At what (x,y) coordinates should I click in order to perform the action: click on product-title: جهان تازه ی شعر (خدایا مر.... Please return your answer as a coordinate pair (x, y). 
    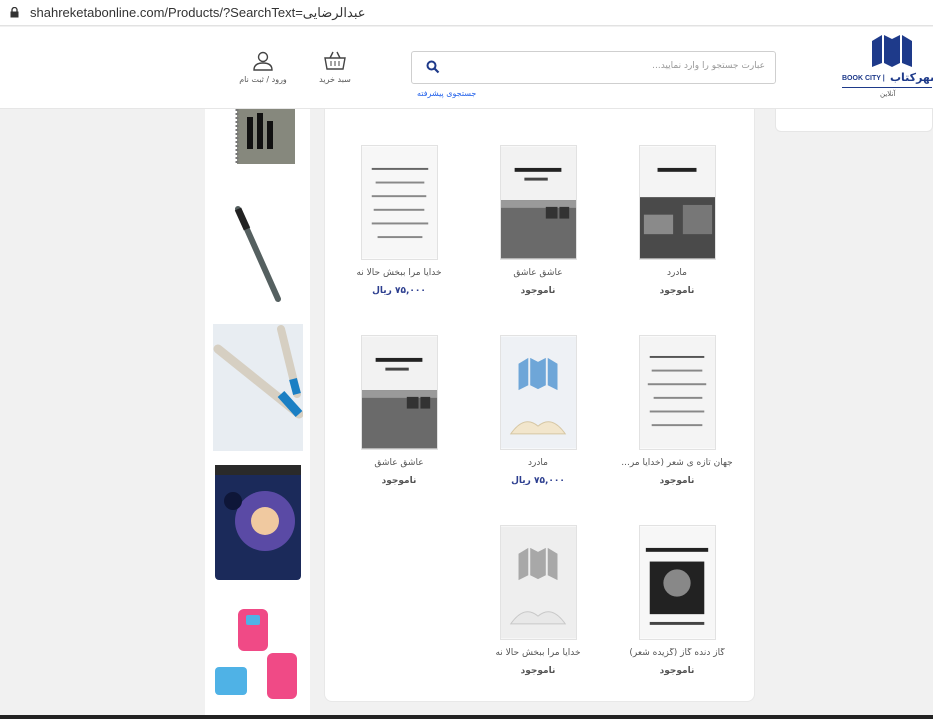
    Looking at the image, I should click on (677, 463).